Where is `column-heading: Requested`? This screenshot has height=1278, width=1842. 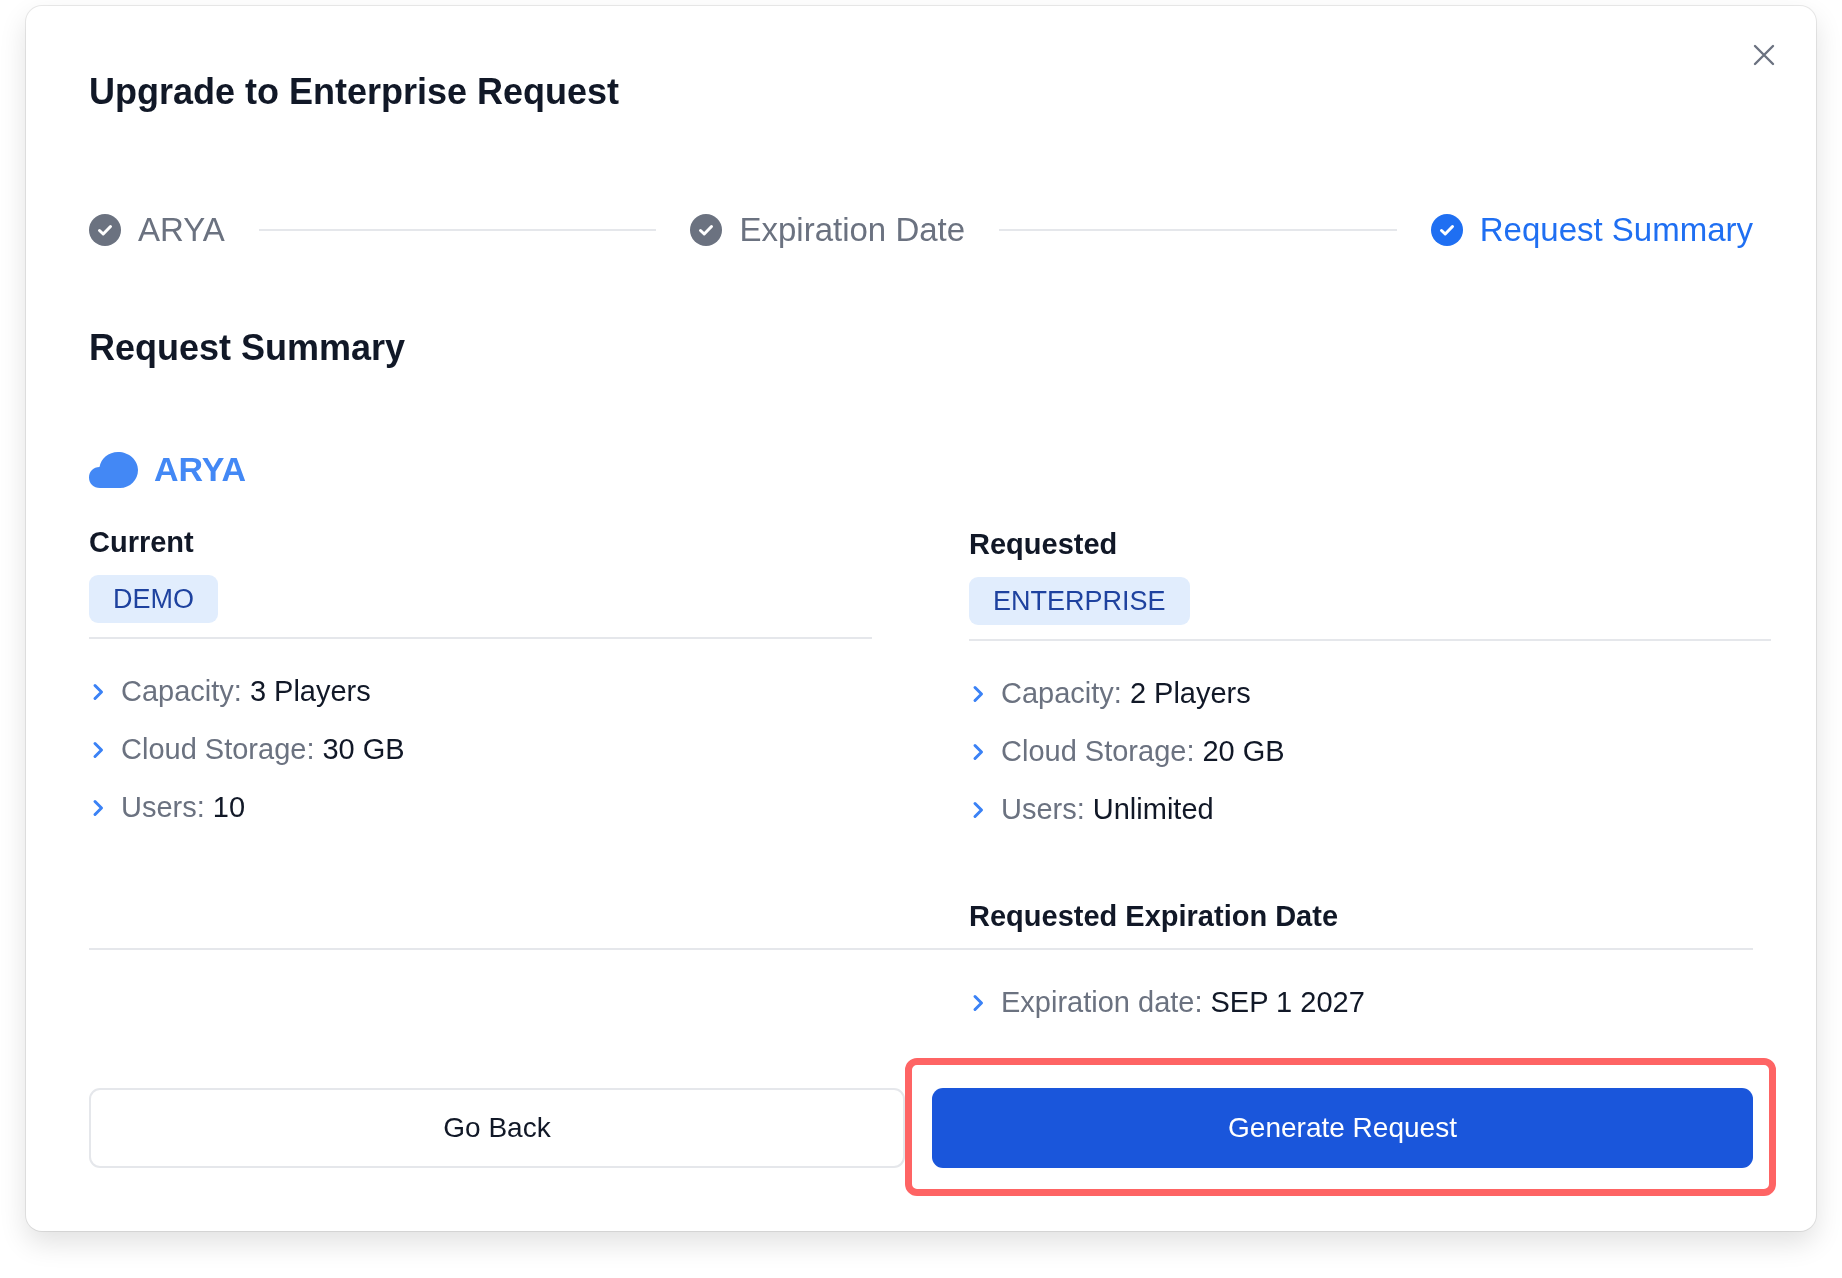 column-heading: Requested is located at coordinates (1043, 544).